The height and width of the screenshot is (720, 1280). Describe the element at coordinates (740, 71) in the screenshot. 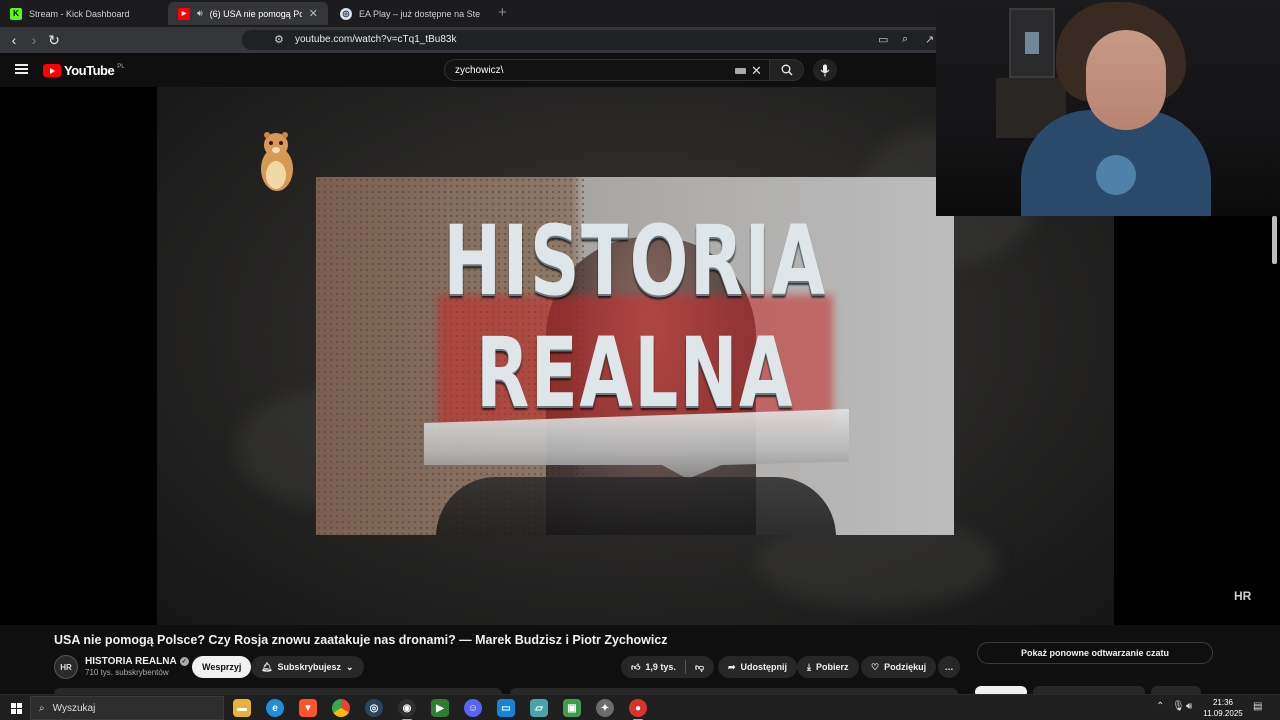

I see `keyboard-icon` at that location.